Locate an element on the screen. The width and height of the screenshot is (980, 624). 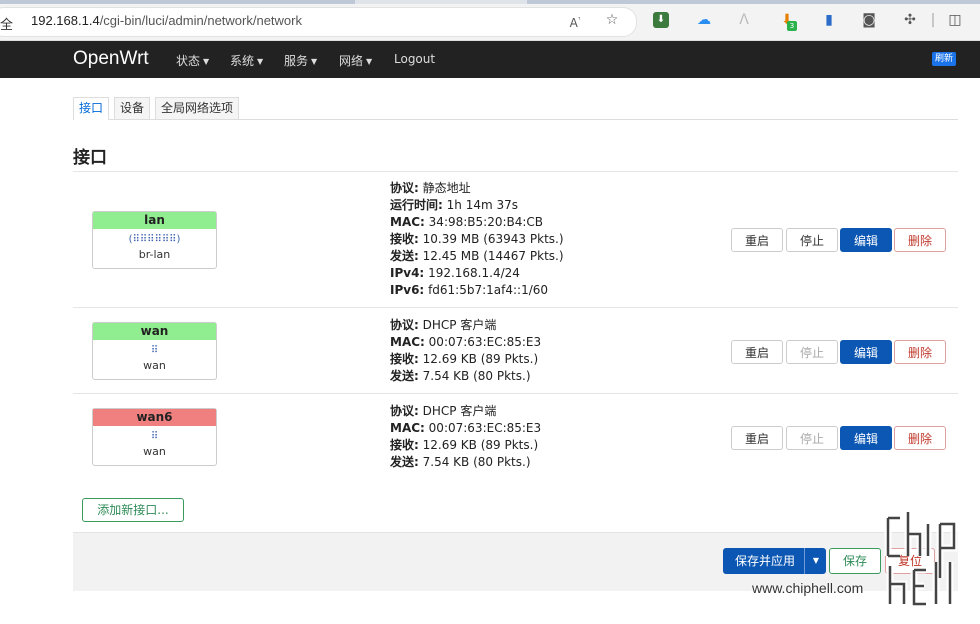
device-name: br-lan is located at coordinates (154, 254).